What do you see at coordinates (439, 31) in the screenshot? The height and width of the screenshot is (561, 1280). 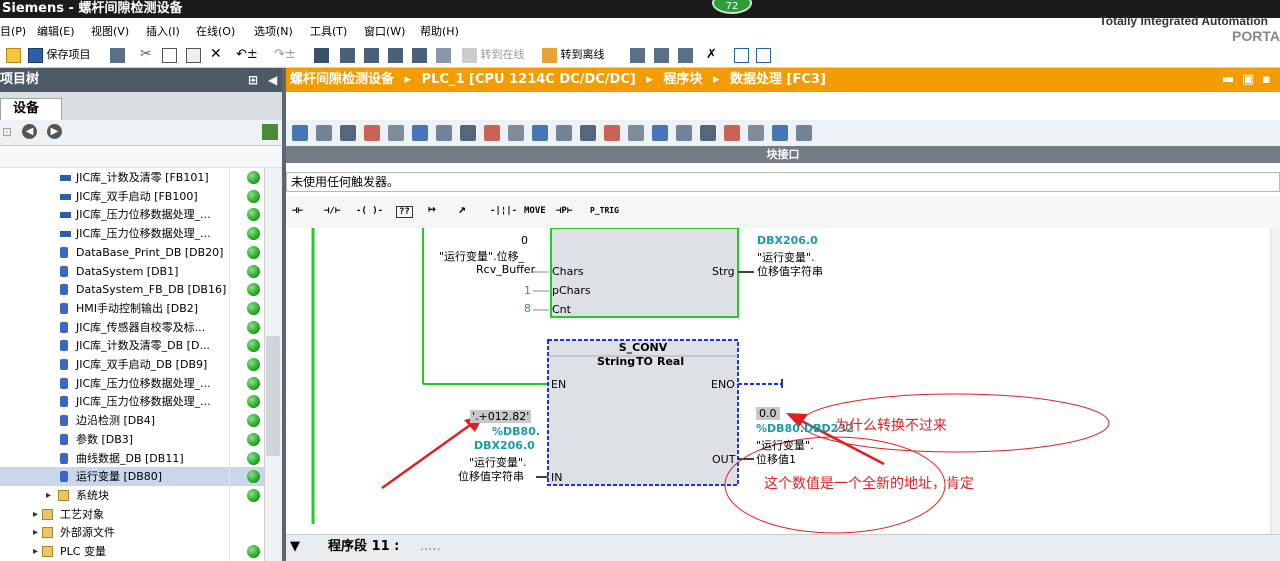 I see `menu-help: 帮助(H)` at bounding box center [439, 31].